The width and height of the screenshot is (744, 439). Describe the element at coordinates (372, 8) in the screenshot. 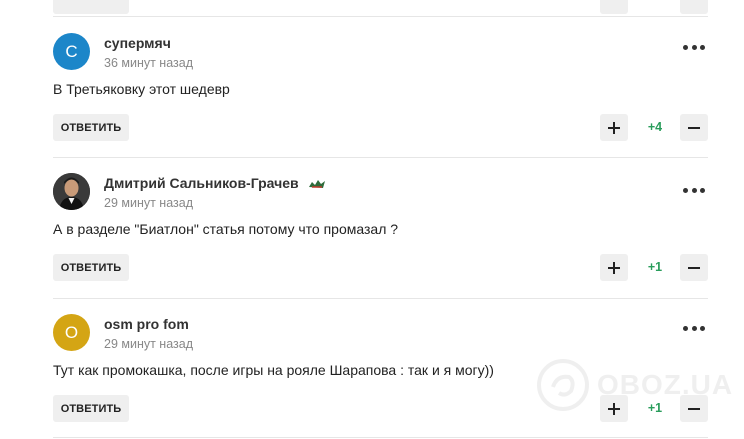

I see `previous-comment-actions` at that location.